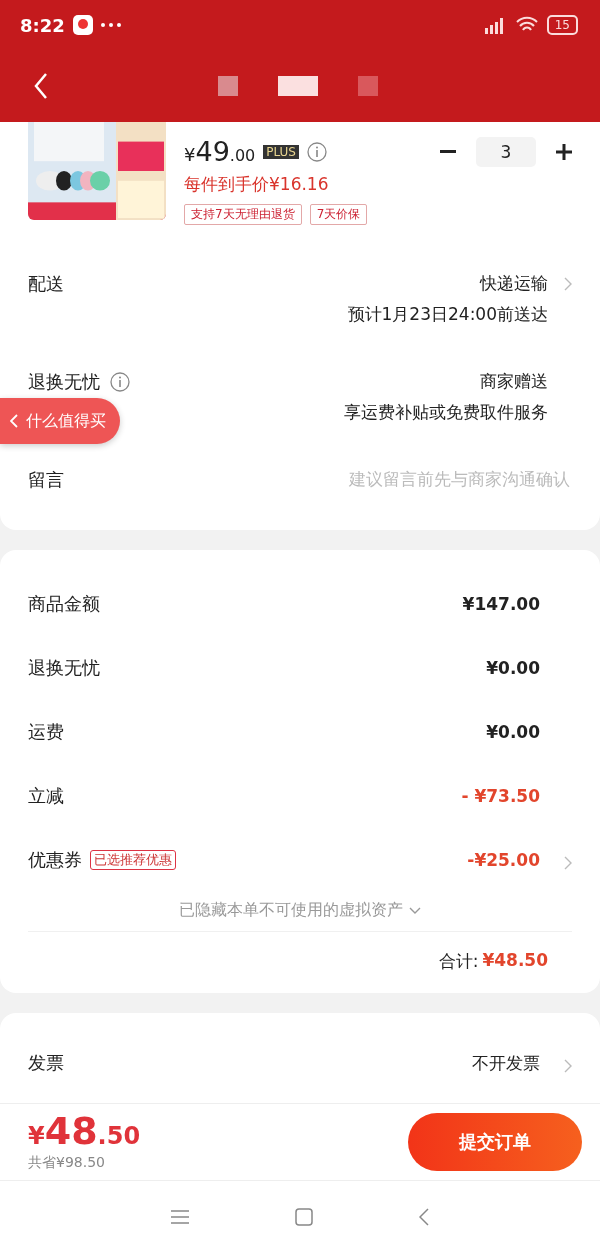  Describe the element at coordinates (257, 184) in the screenshot. I see `unit-price: 每件到手价¥16.16` at that location.